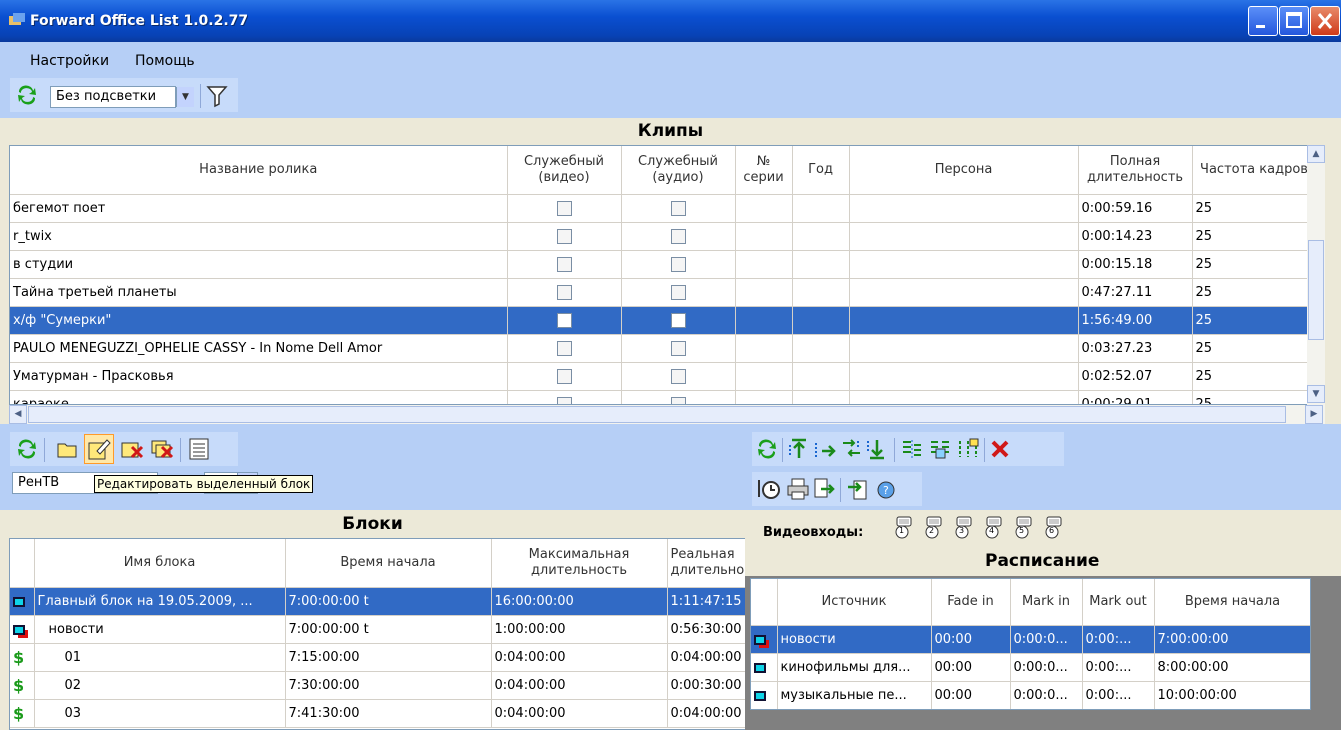  I want to click on table-row: $02 7:30:00:00 0:04:00:00 0:00:30:00, so click(379, 685).